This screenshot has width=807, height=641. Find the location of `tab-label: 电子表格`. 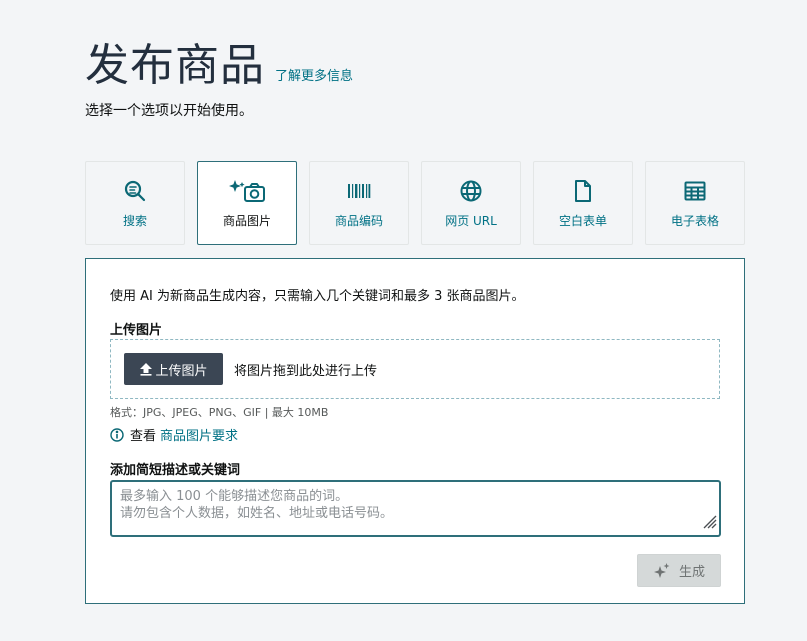

tab-label: 电子表格 is located at coordinates (694, 220).